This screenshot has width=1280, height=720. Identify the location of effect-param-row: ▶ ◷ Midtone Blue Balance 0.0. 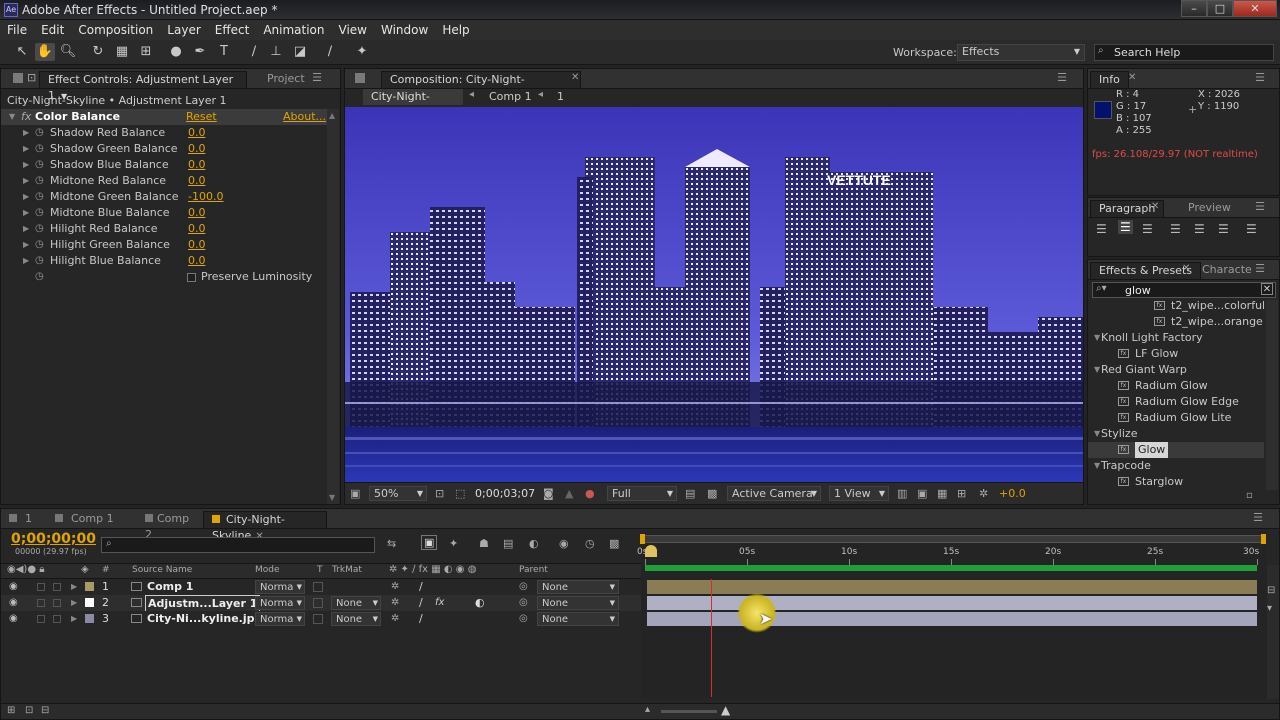
(164, 213).